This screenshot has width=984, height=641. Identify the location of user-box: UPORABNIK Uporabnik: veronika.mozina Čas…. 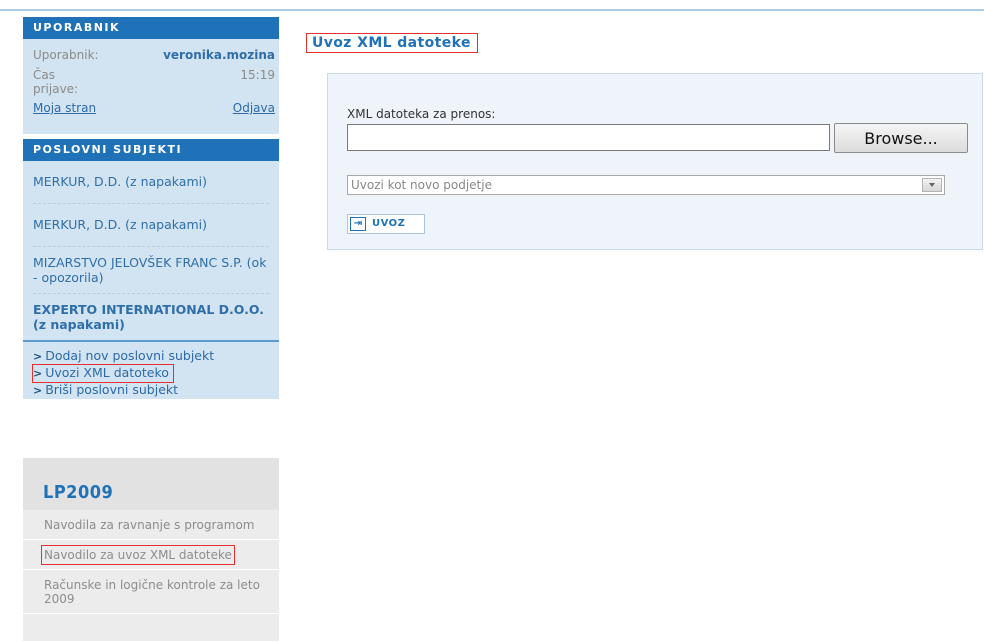
(151, 75).